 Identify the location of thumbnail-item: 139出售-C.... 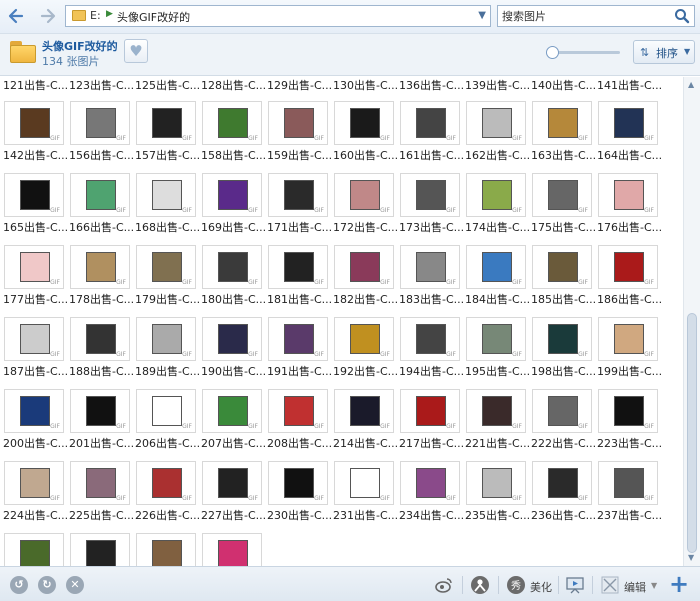
(498, 84).